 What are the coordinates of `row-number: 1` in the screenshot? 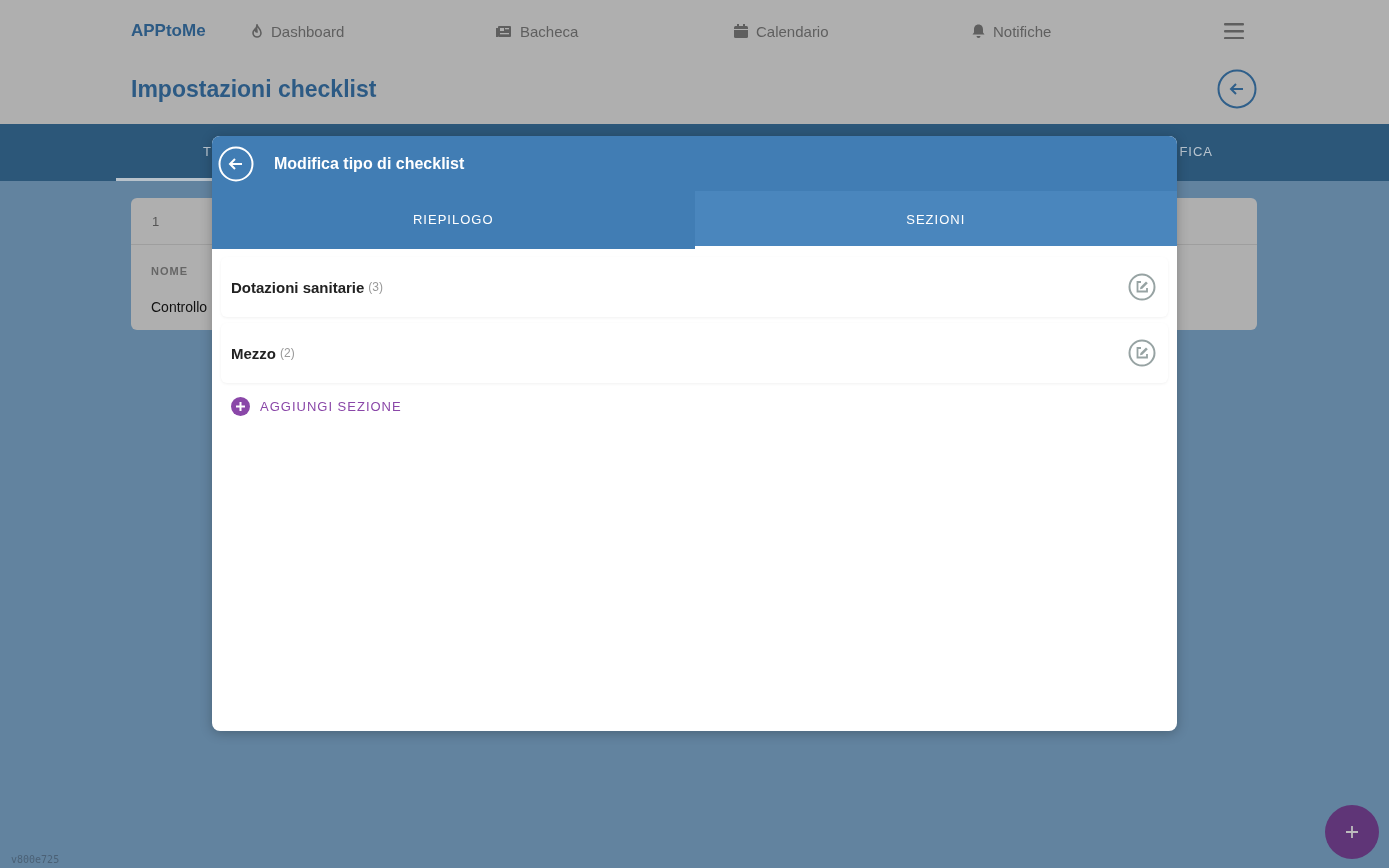 It's located at (156, 221).